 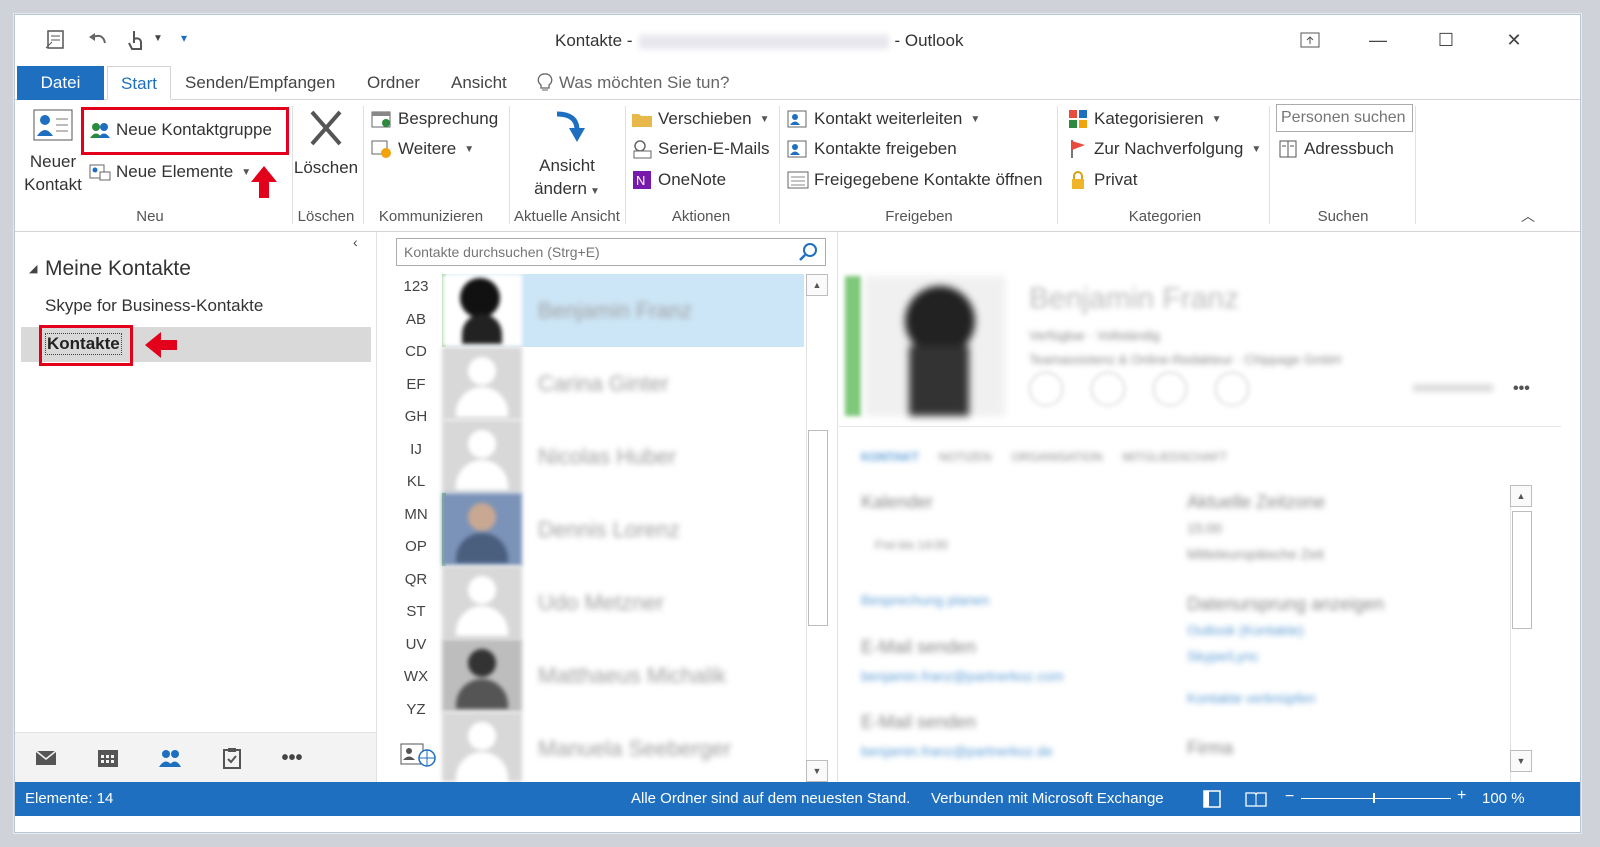 What do you see at coordinates (911, 545) in the screenshot?
I see `calendar-status: Frei bis 14:00` at bounding box center [911, 545].